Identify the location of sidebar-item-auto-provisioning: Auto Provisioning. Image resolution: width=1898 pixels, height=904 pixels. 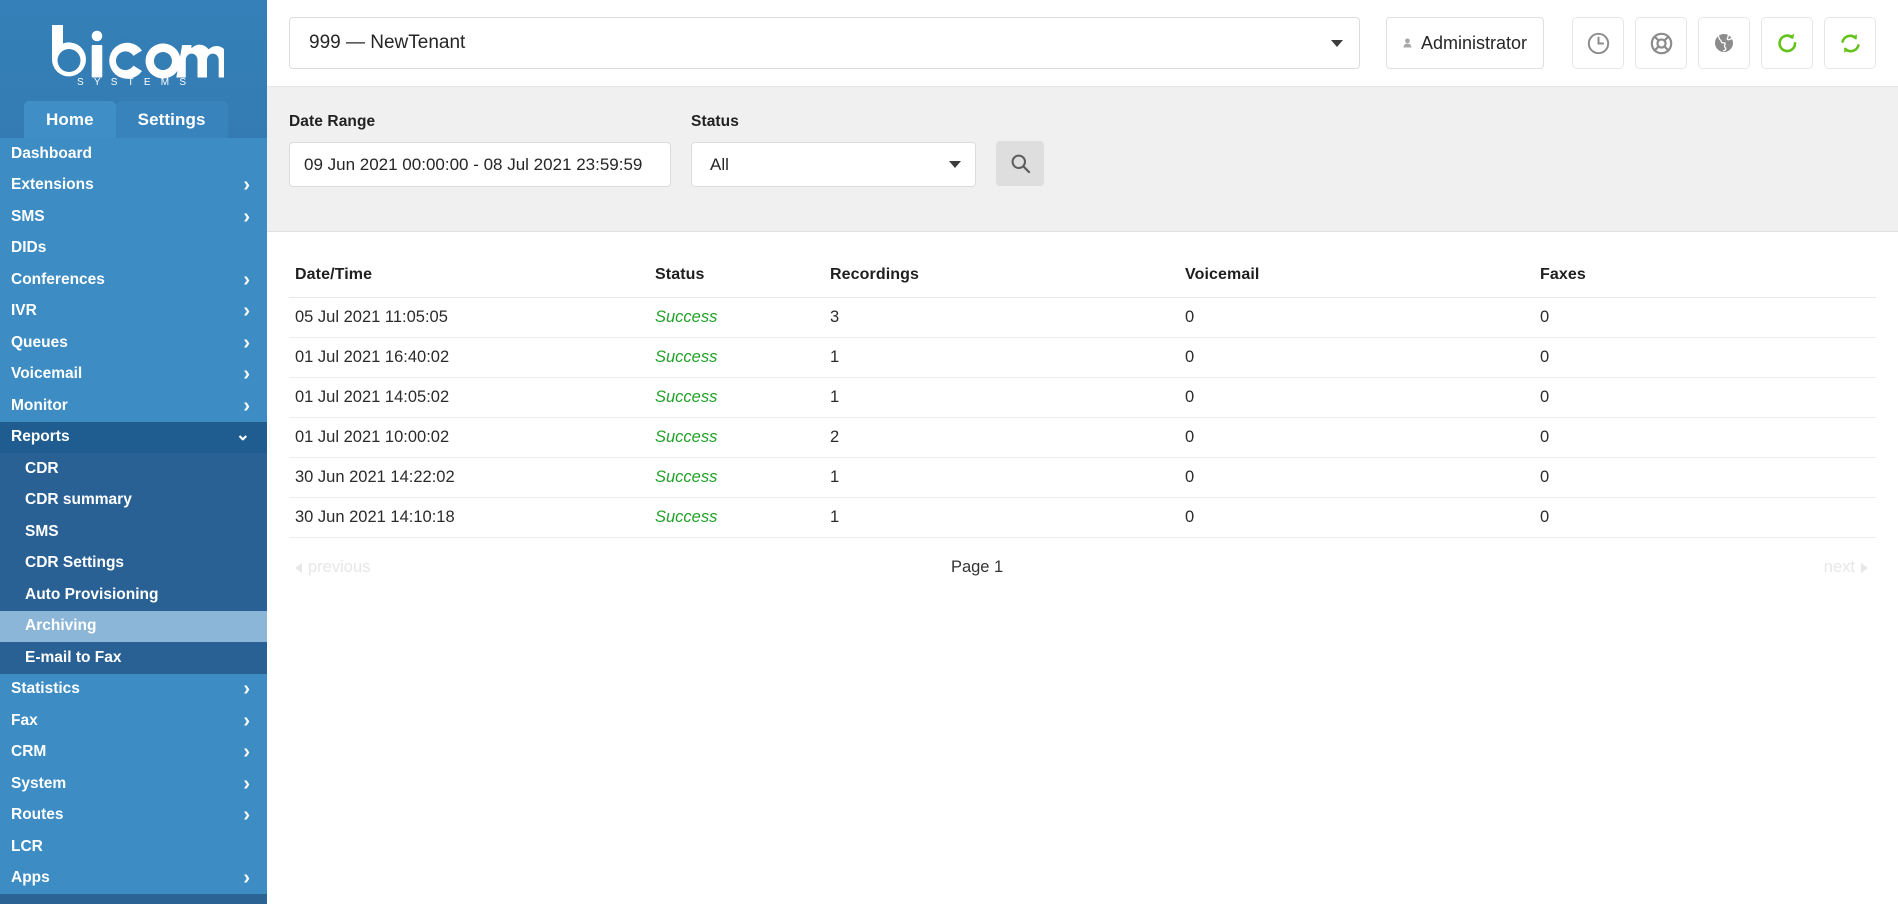
(133, 595).